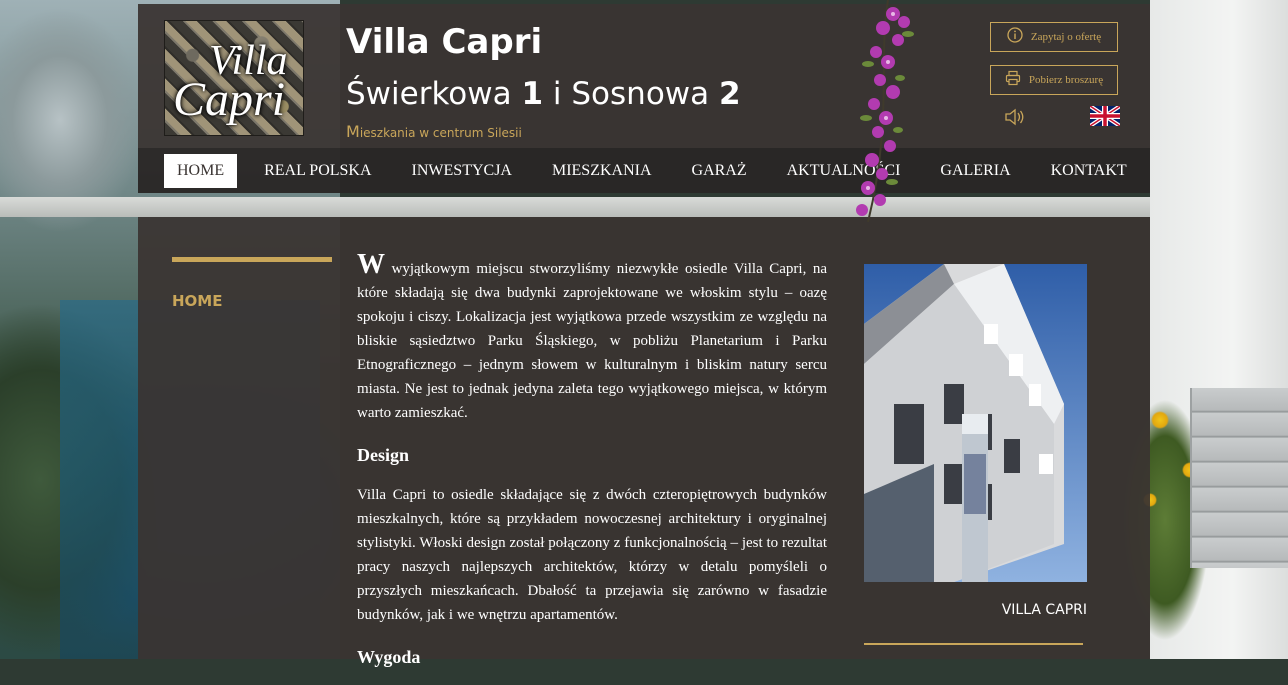  I want to click on tagline-initial: M, so click(353, 131).